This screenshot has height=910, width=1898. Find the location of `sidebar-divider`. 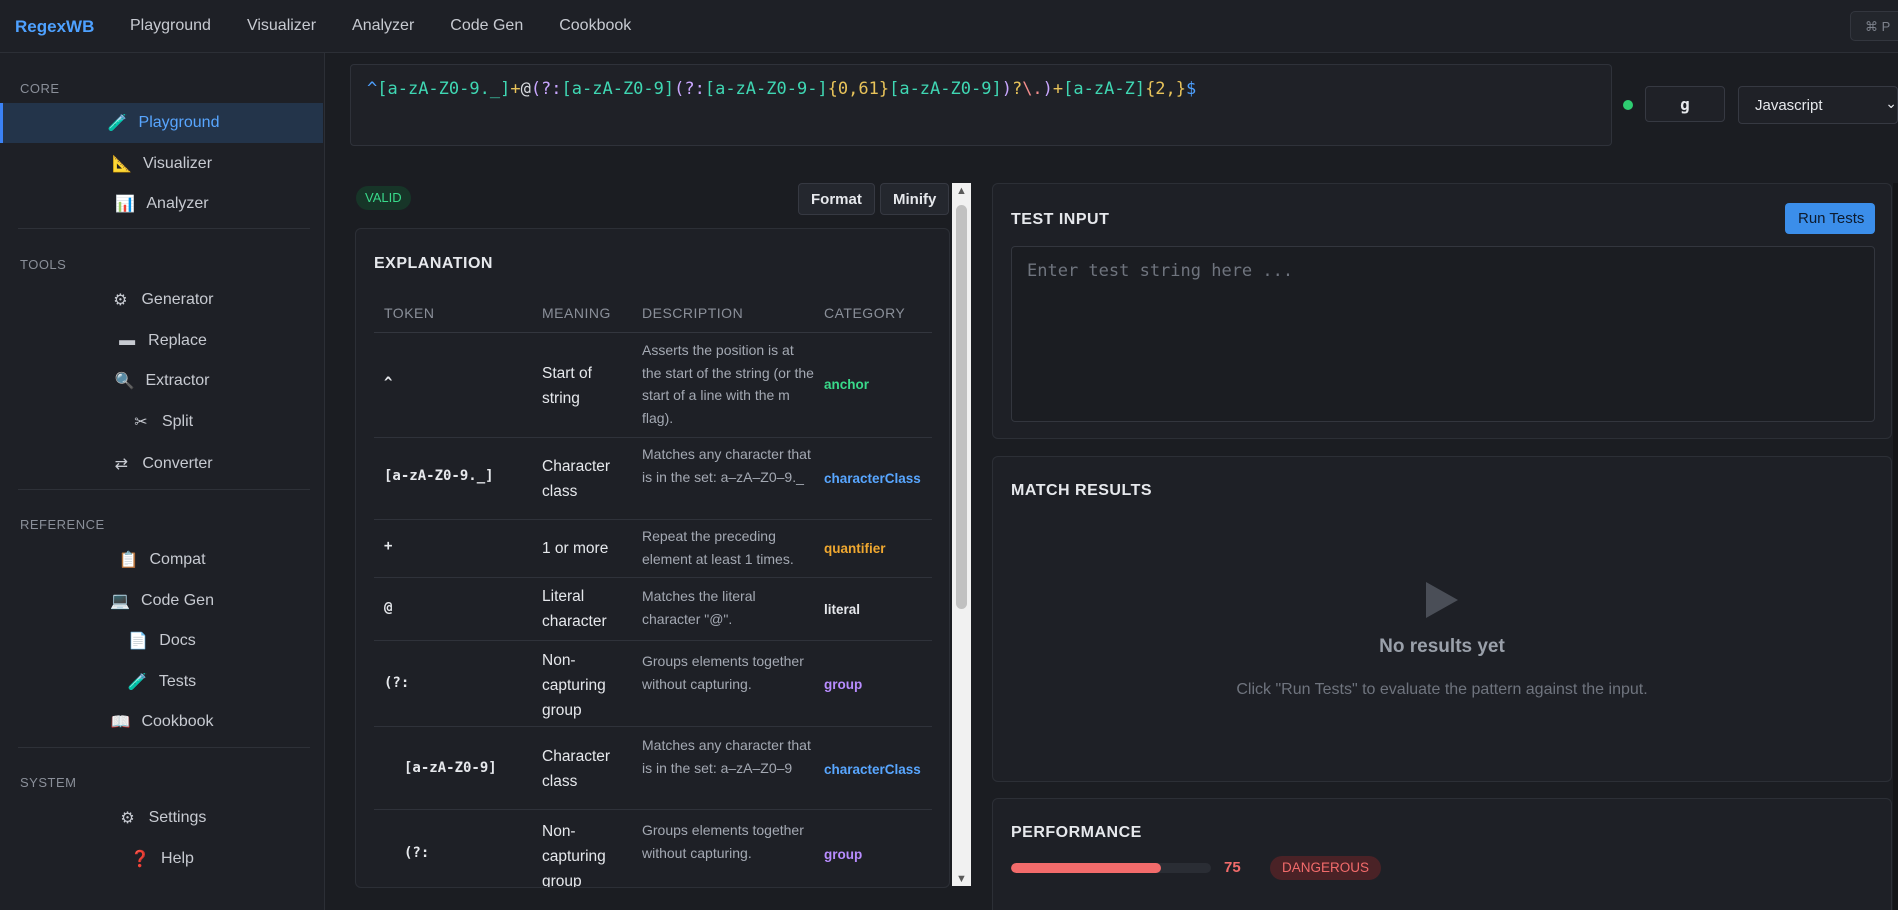

sidebar-divider is located at coordinates (164, 228).